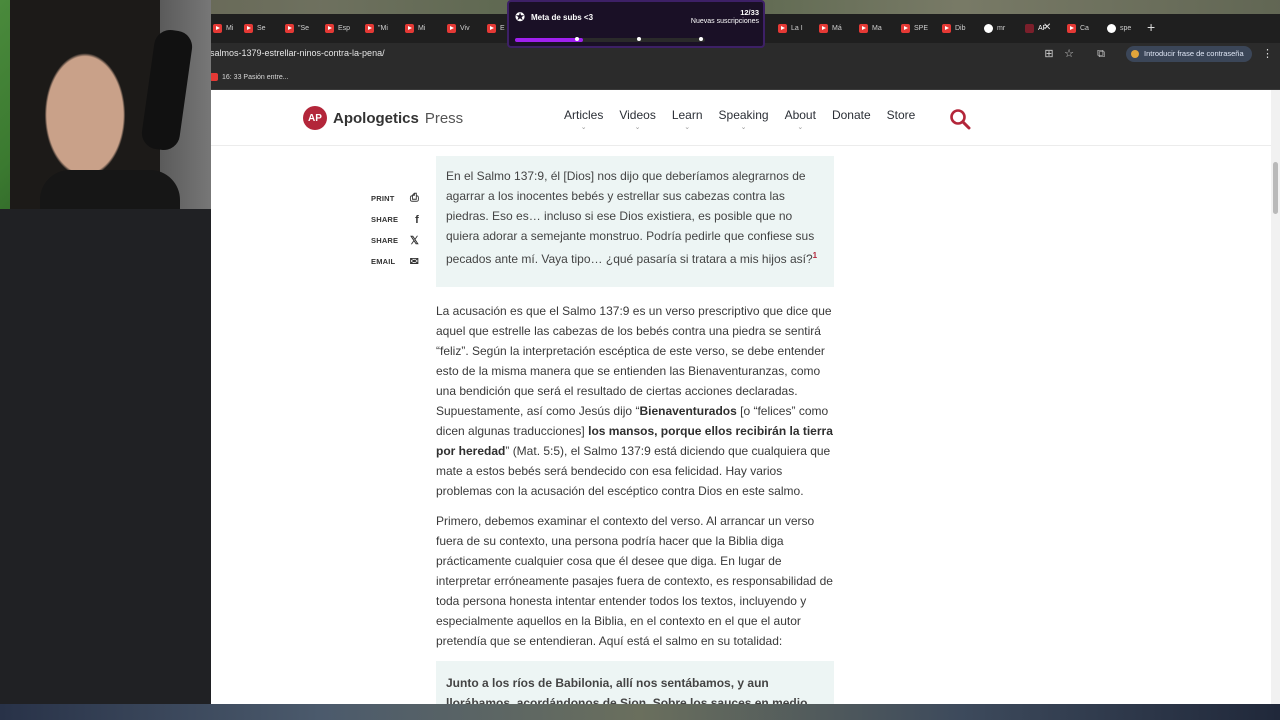 This screenshot has height=720, width=1280. Describe the element at coordinates (304, 28) in the screenshot. I see `tab-label: "Se` at that location.